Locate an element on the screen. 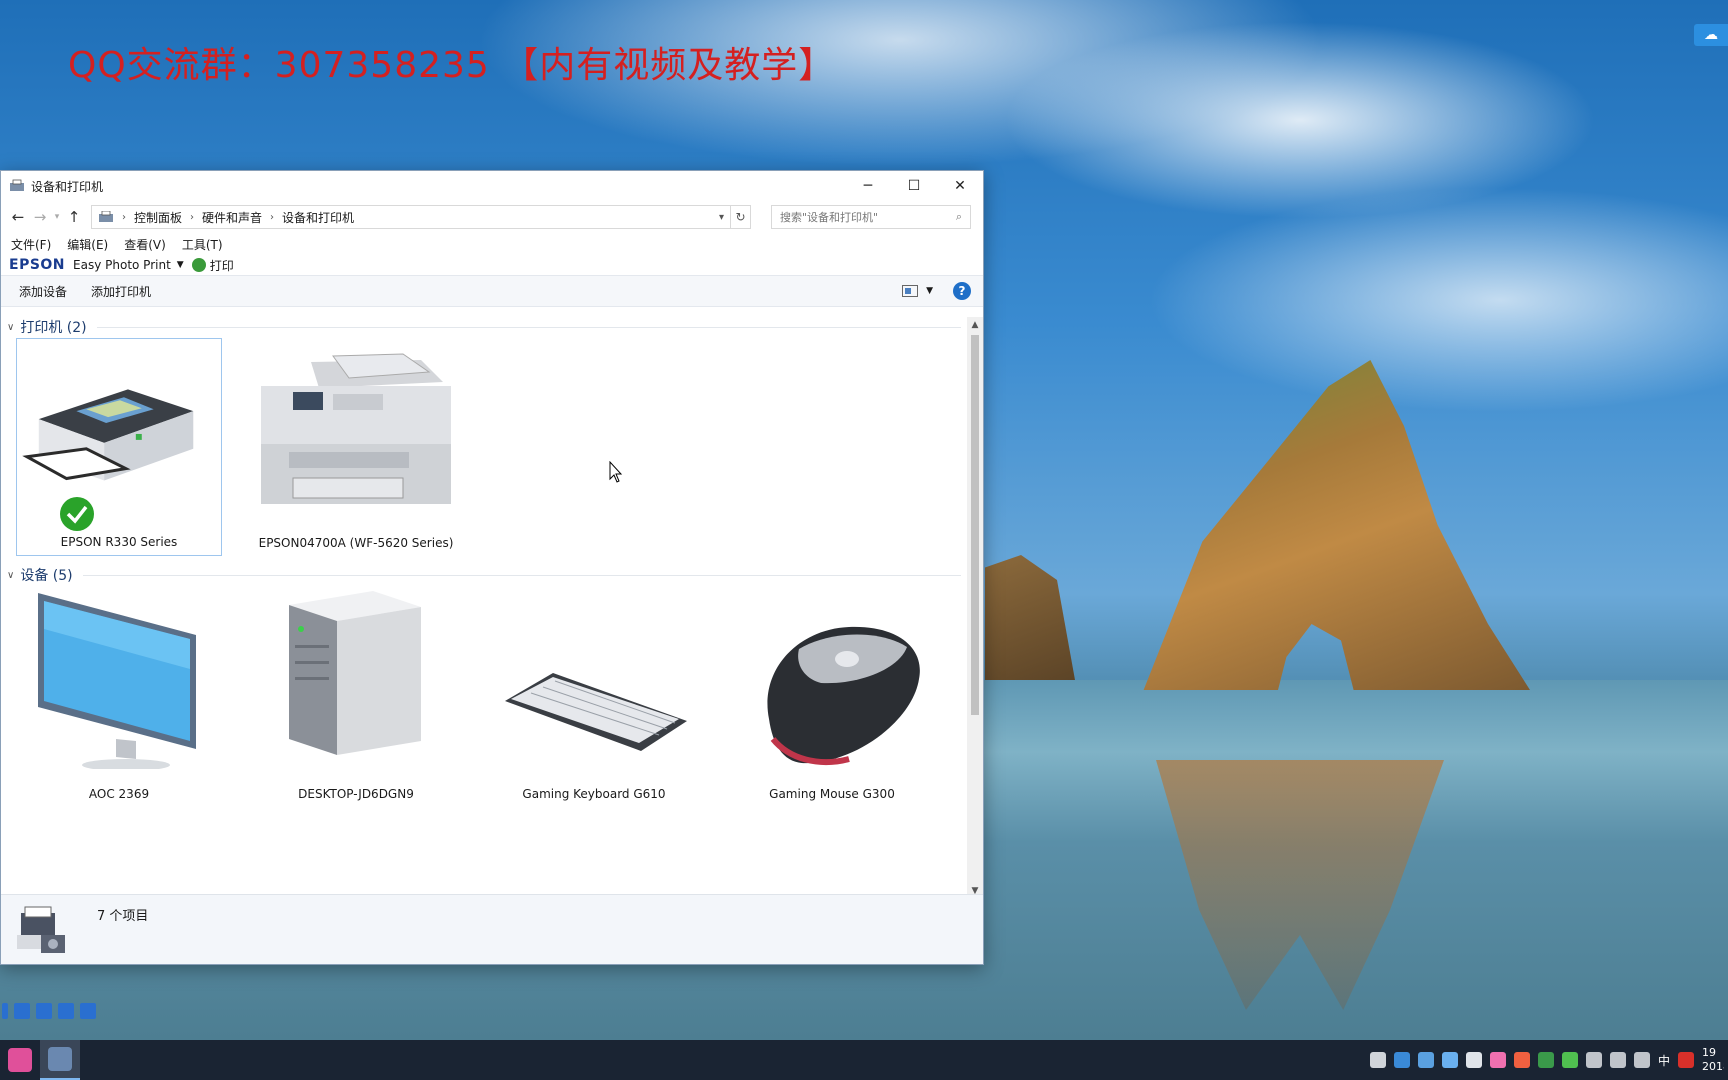  vertical-scrollbar: ▲ ▼ is located at coordinates (975, 608).